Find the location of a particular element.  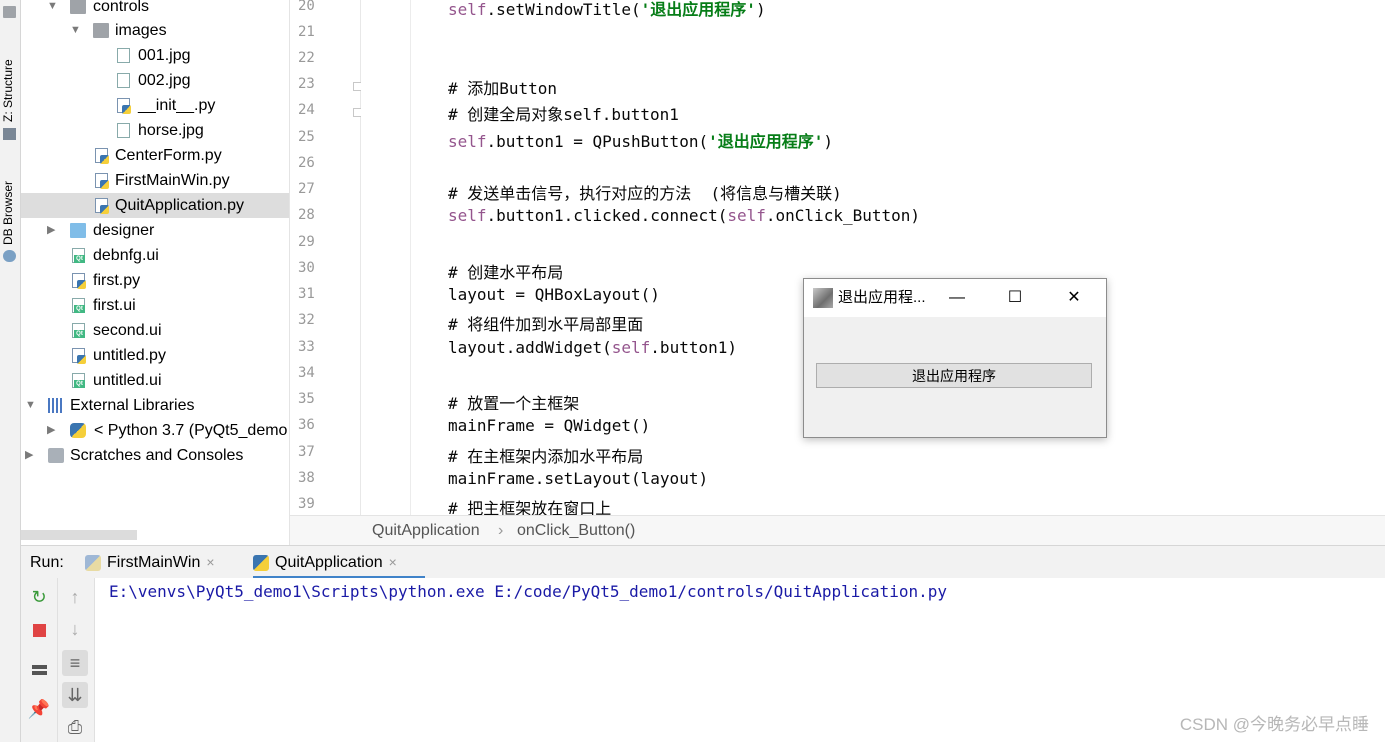

tree-item-label: Scratches and Consoles is located at coordinates (157, 455).